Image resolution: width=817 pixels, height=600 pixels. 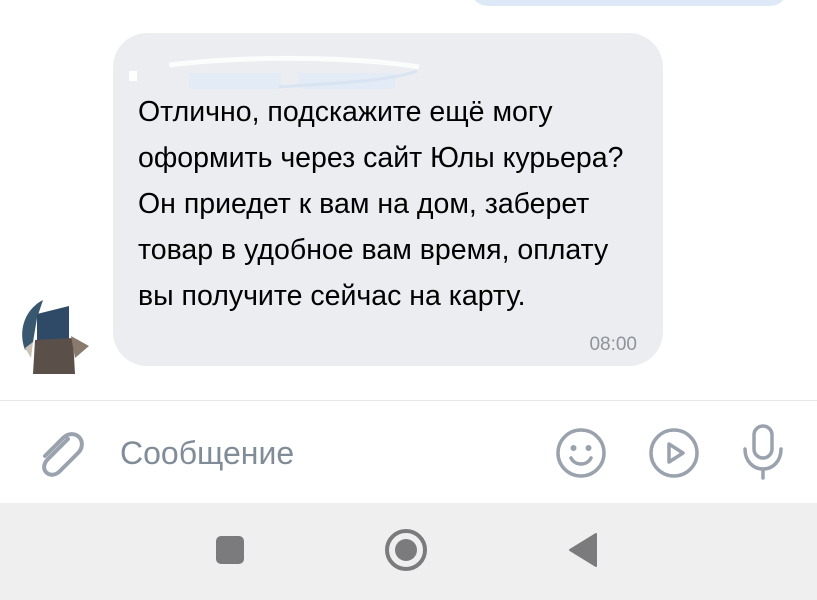 What do you see at coordinates (763, 452) in the screenshot?
I see `microphone-icon` at bounding box center [763, 452].